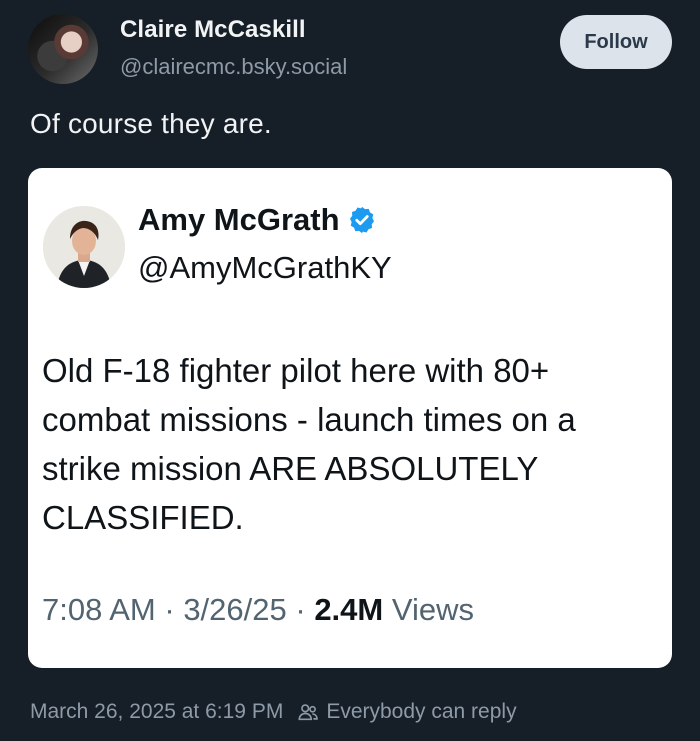 Image resolution: width=700 pixels, height=741 pixels. I want to click on embed-author-name: Amy McGrath, so click(239, 219).